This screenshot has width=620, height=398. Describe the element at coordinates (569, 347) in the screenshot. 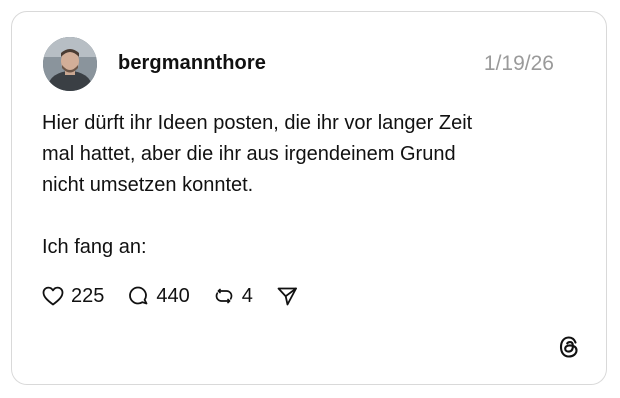

I see `threads-logo-icon` at that location.